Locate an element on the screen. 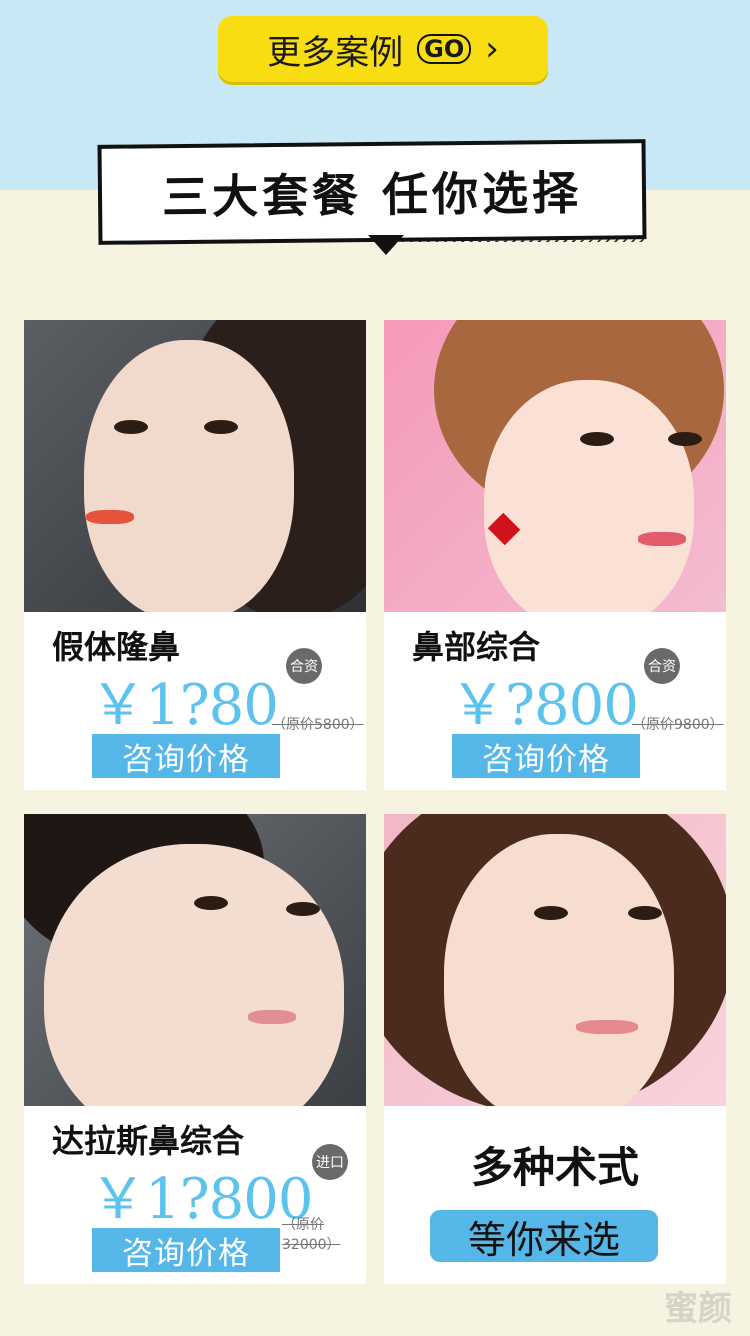  more-styles-title: 多种术式 is located at coordinates (554, 1167).